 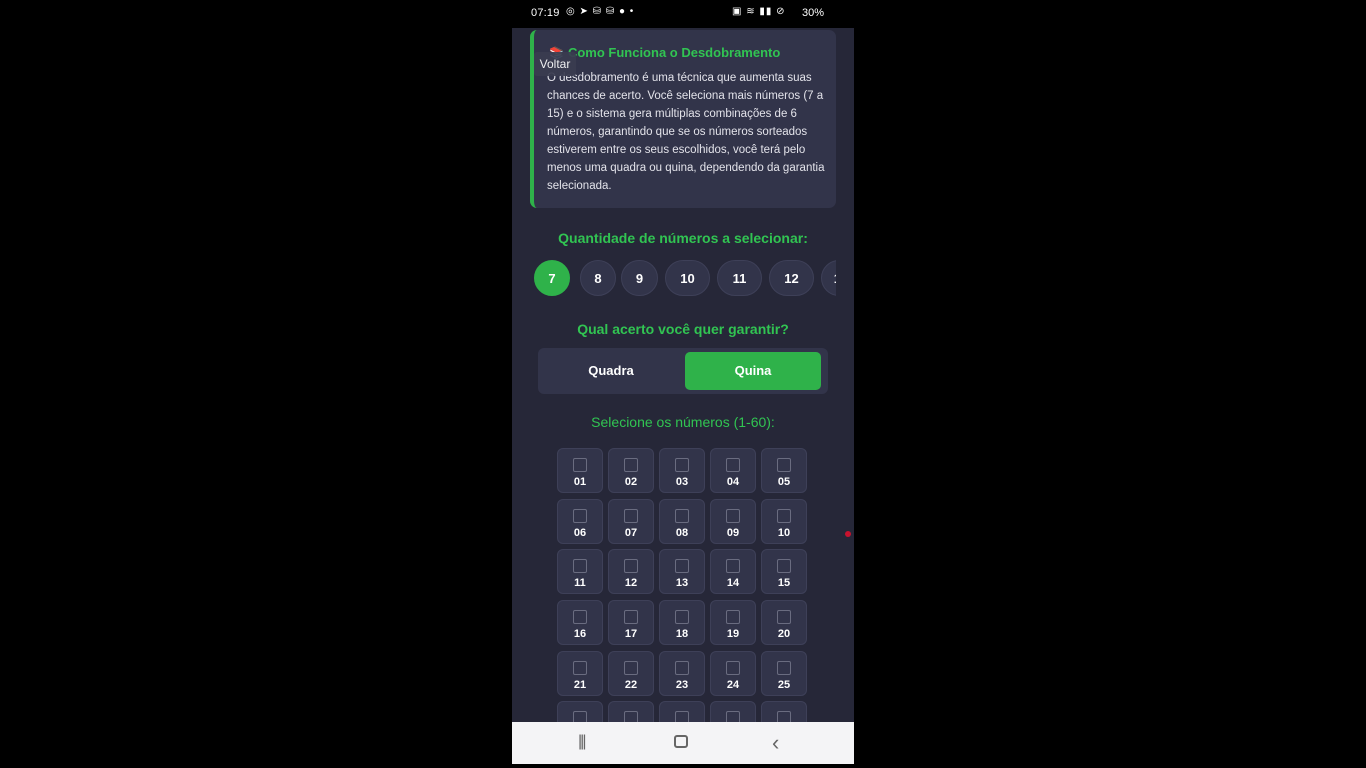 I want to click on number-label: 19, so click(x=733, y=634).